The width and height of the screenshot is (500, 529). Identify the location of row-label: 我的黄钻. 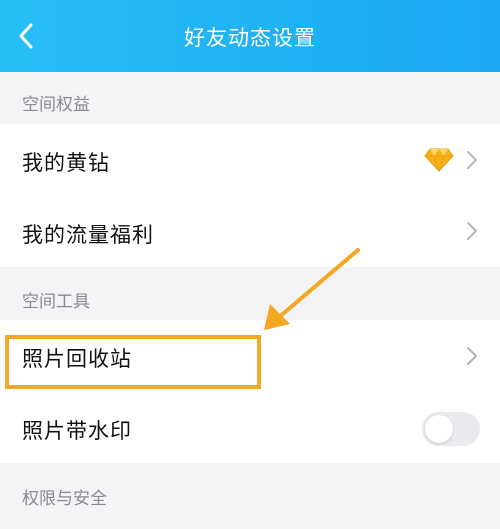
(66, 163).